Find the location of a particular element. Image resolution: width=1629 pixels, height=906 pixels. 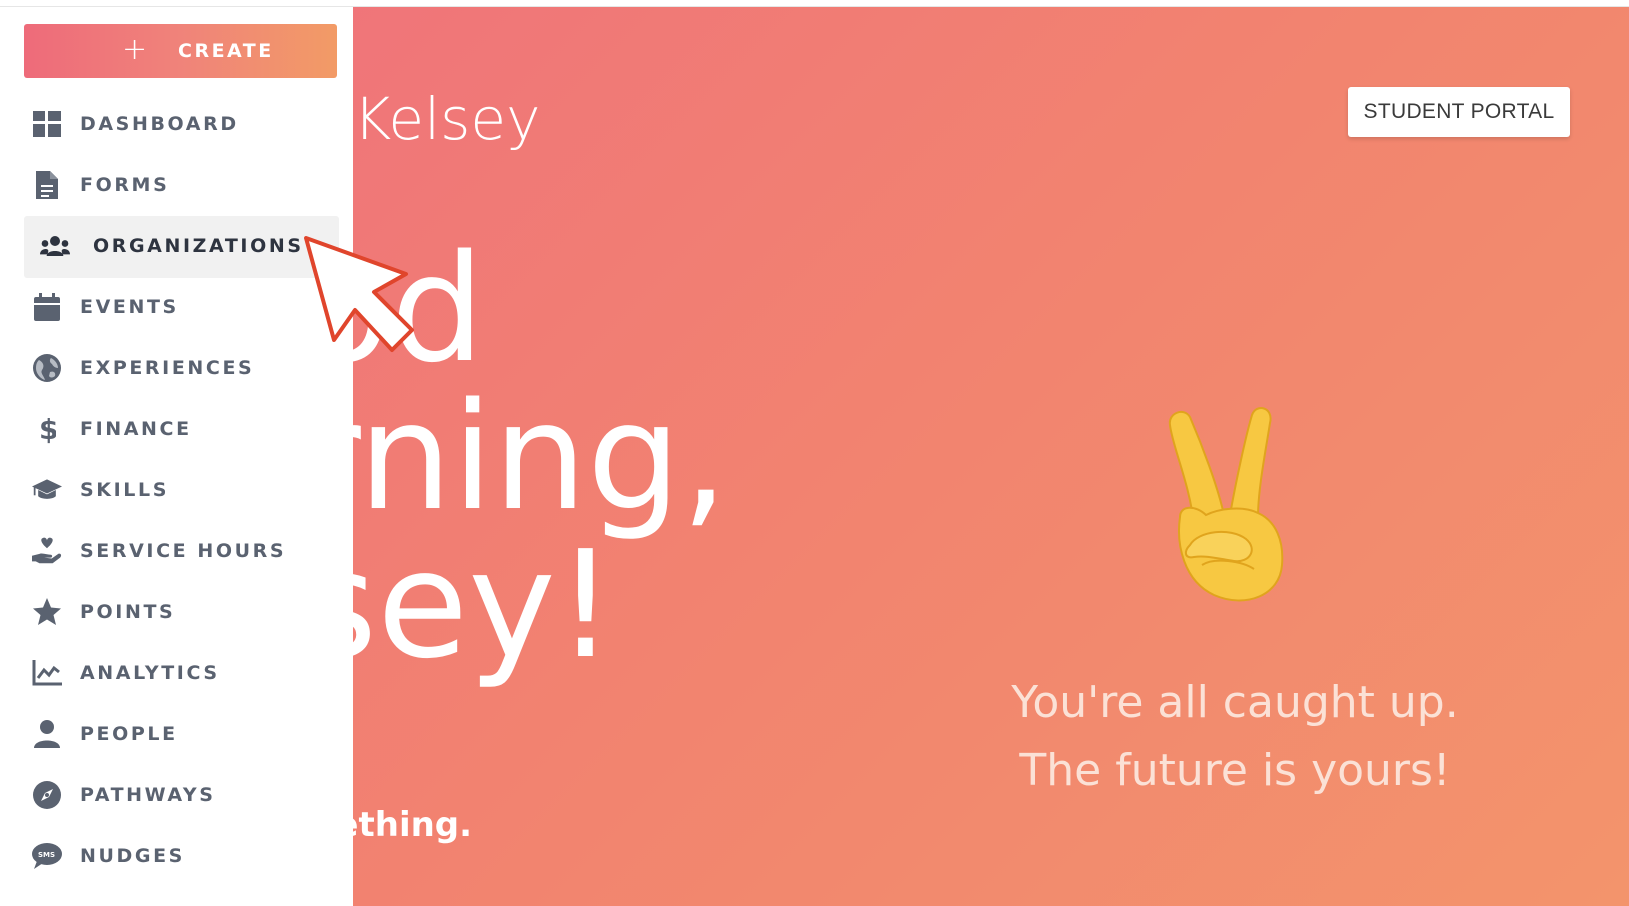

graduation-cap-icon is located at coordinates (47, 490).